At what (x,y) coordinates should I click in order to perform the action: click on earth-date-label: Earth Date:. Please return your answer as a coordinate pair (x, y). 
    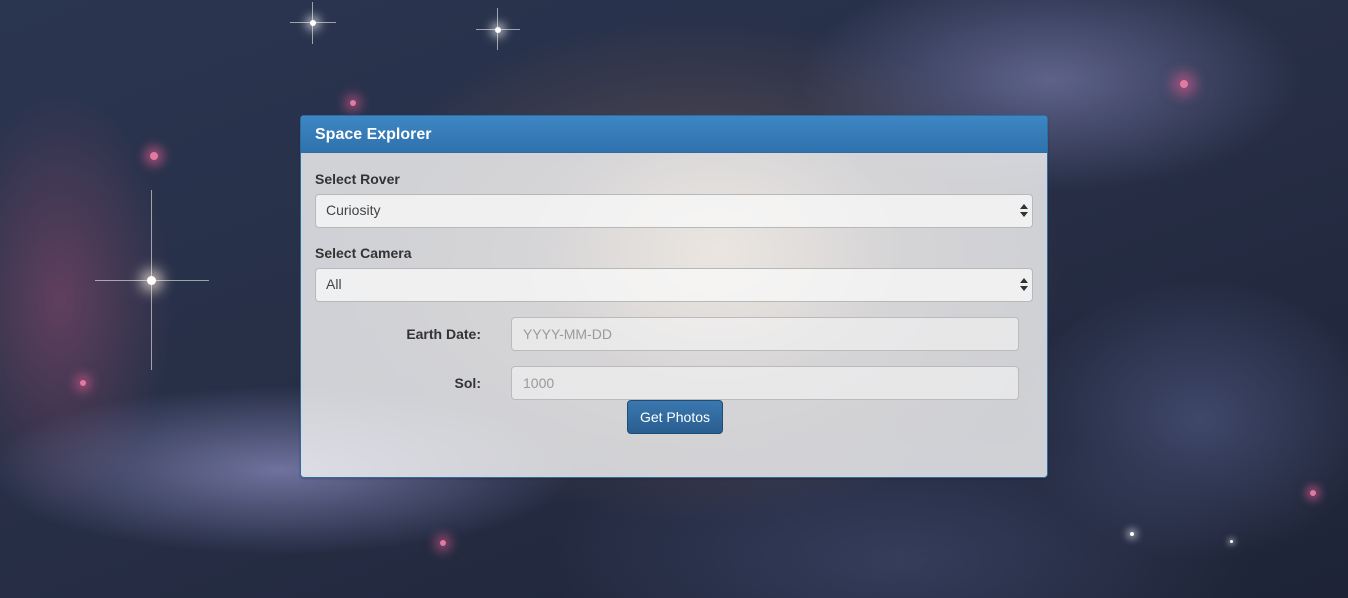
    Looking at the image, I should click on (443, 334).